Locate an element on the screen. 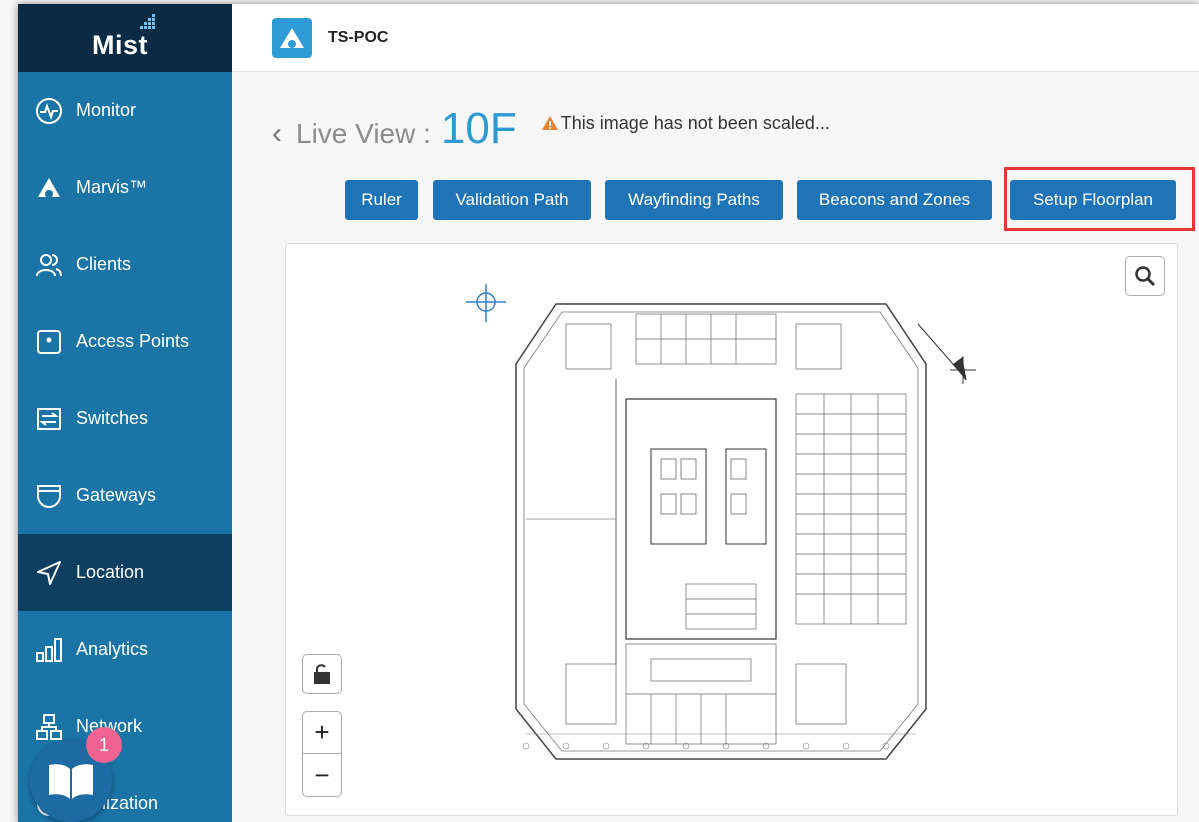 This screenshot has height=822, width=1199. book-icon is located at coordinates (71, 781).